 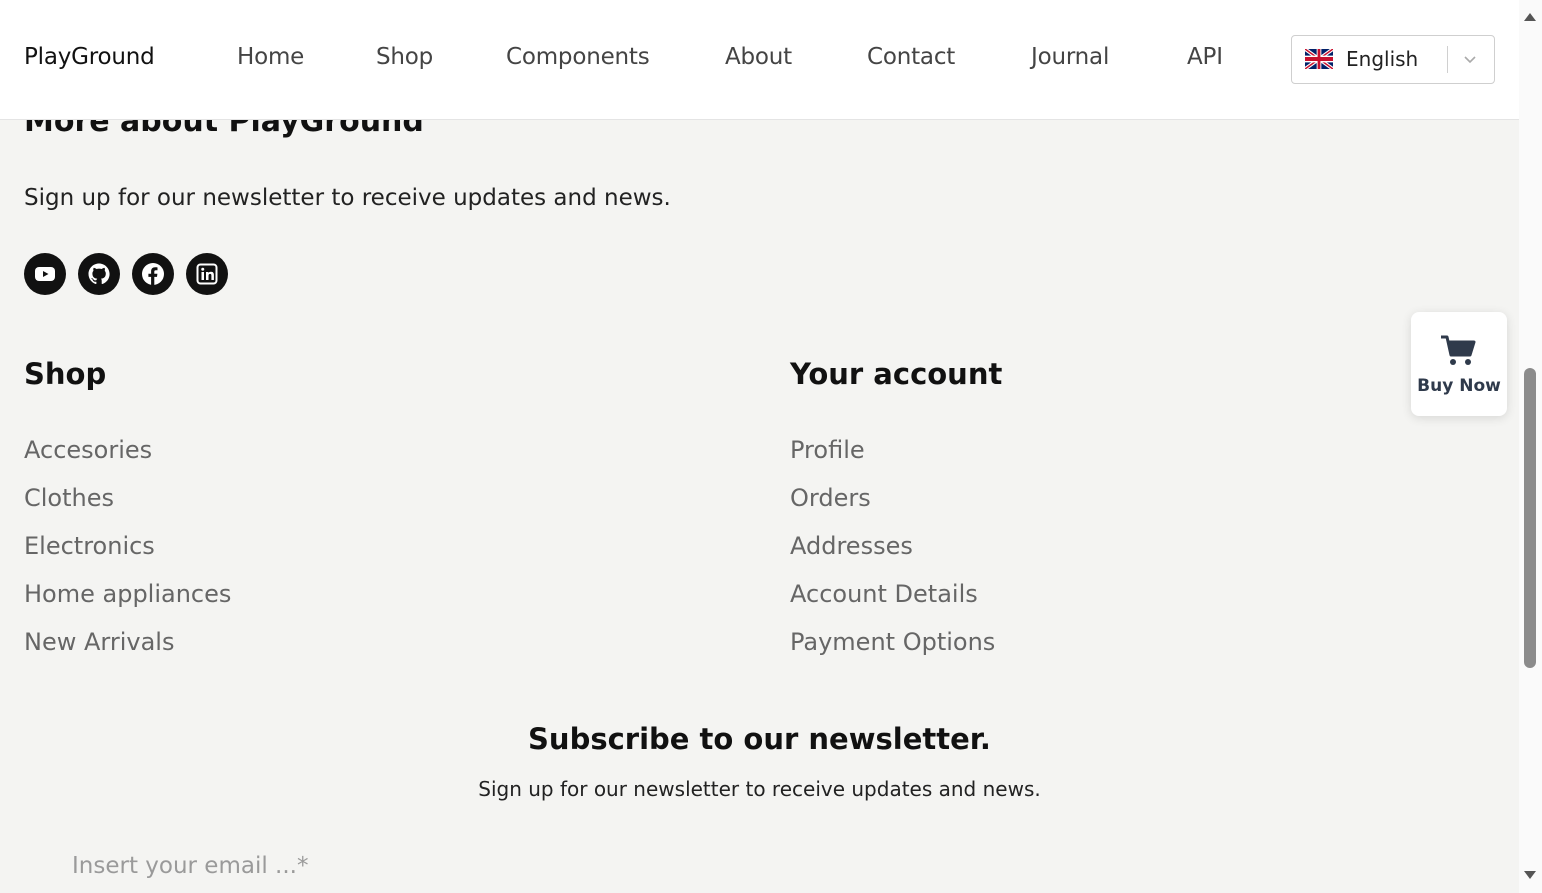 I want to click on account-link-payment-options: Payment Options, so click(x=892, y=642).